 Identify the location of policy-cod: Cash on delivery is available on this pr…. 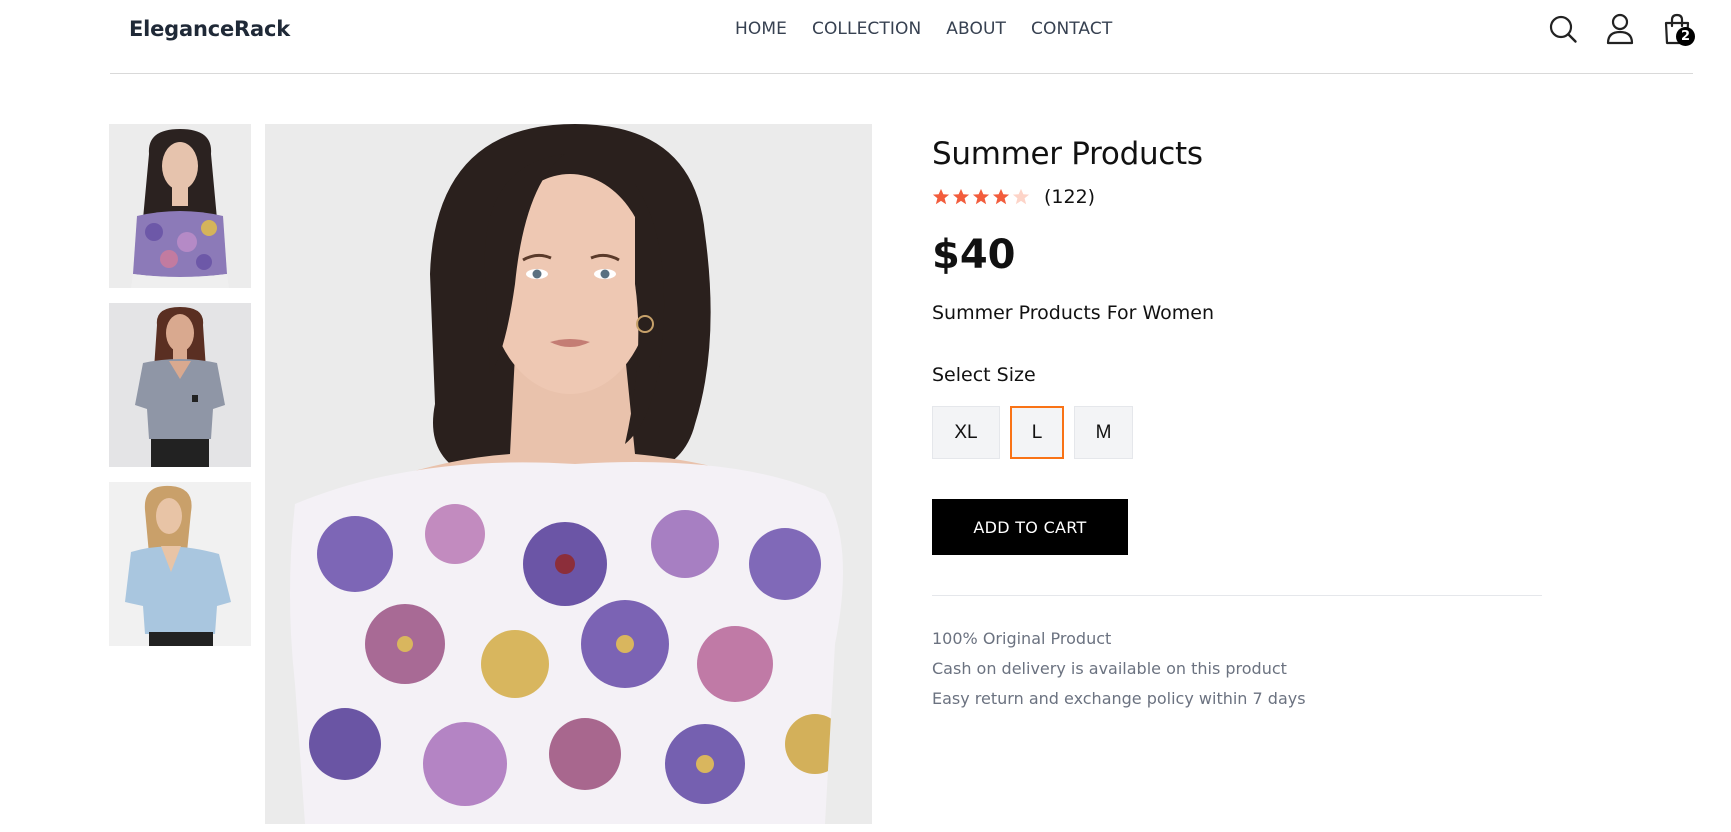
(1109, 668).